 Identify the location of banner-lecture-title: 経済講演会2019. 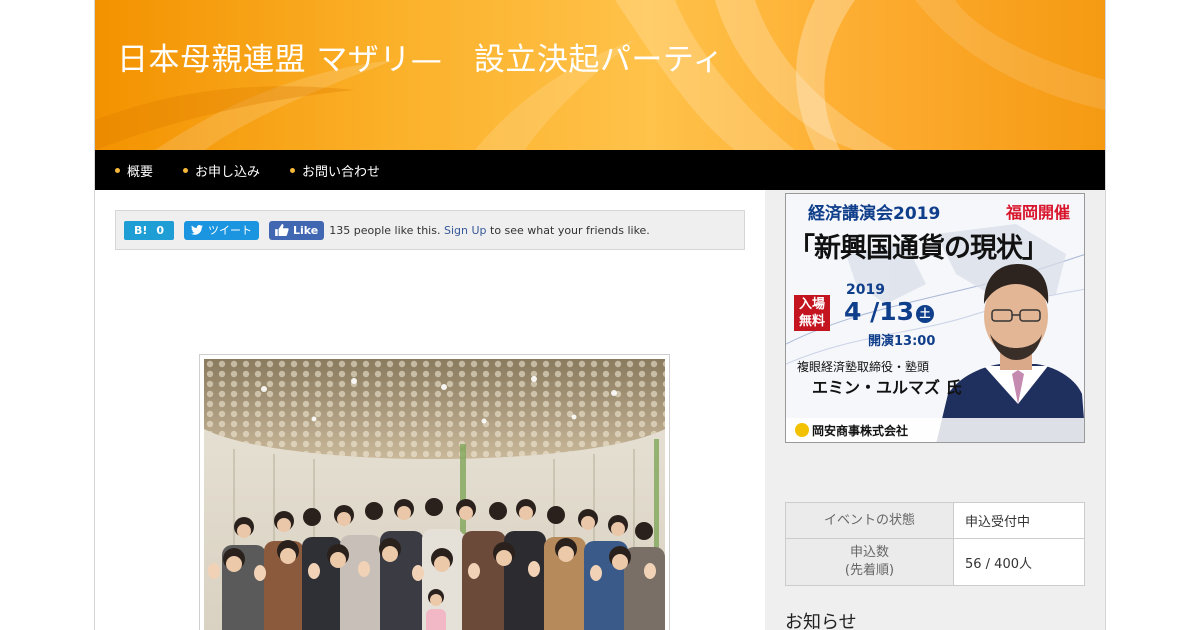
(874, 214).